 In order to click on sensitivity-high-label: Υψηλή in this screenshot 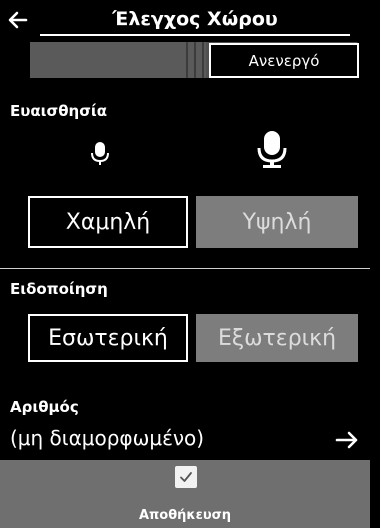, I will do `click(277, 222)`.